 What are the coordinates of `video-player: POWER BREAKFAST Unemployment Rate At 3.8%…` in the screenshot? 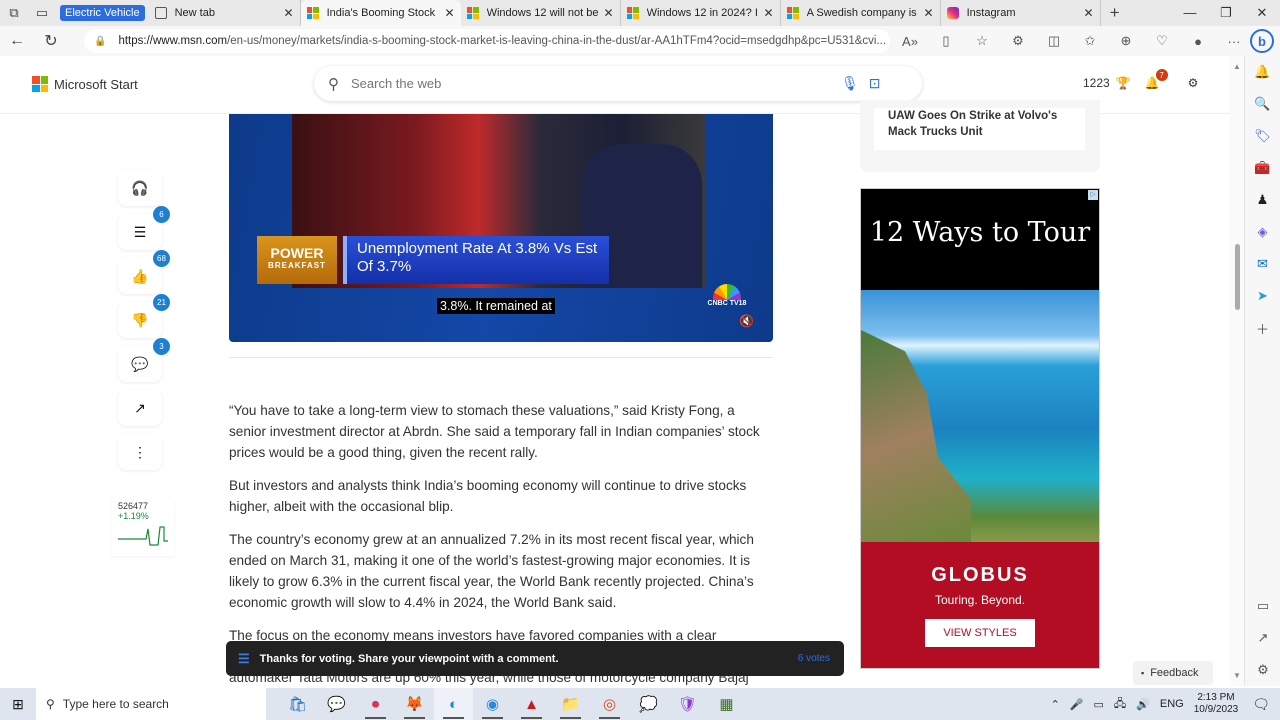 It's located at (501, 228).